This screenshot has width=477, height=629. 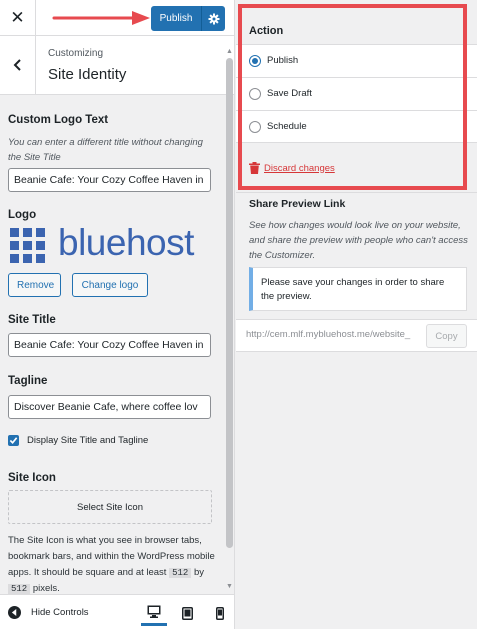 What do you see at coordinates (176, 18) in the screenshot?
I see `publish-button: Publish` at bounding box center [176, 18].